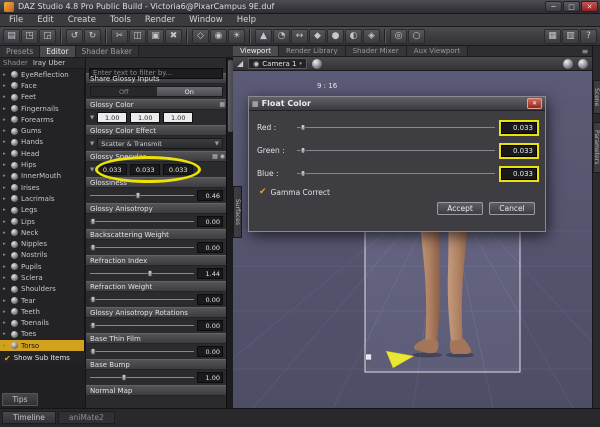  Describe the element at coordinates (107, 51) in the screenshot. I see `tab-shader-baker: Shader Baker` at that location.